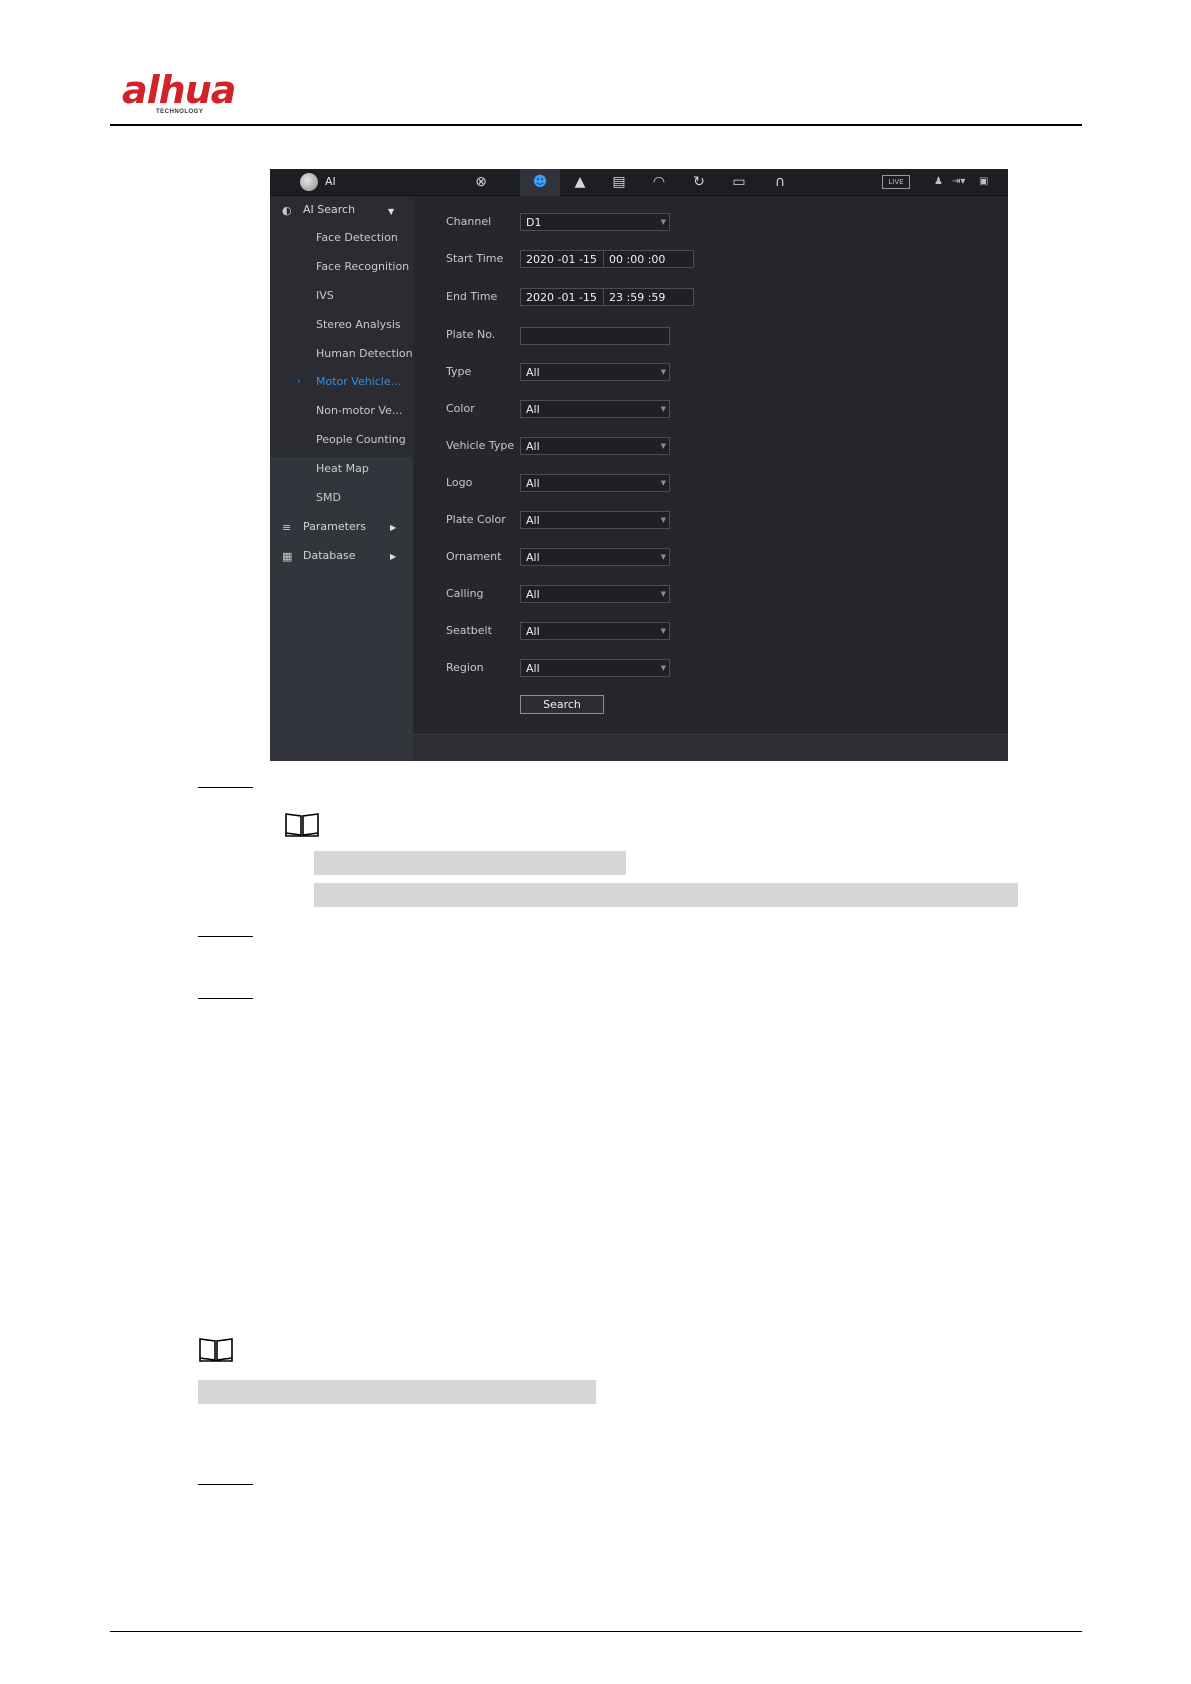 The image size is (1191, 1684). I want to click on start-time-value: 00 :00 :00, so click(637, 259).